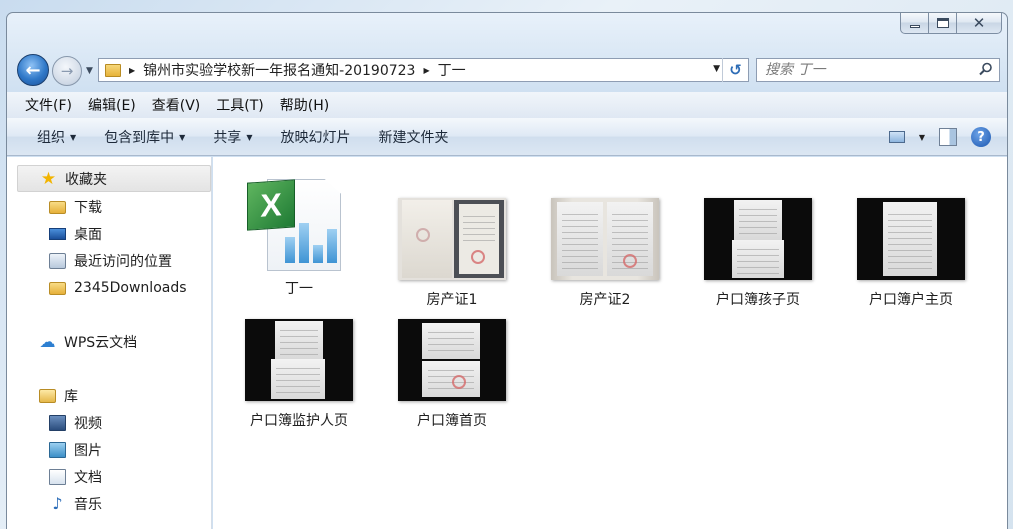 Image resolution: width=1013 pixels, height=529 pixels. What do you see at coordinates (88, 424) in the screenshot?
I see `nav-videos-label: 视频` at bounding box center [88, 424].